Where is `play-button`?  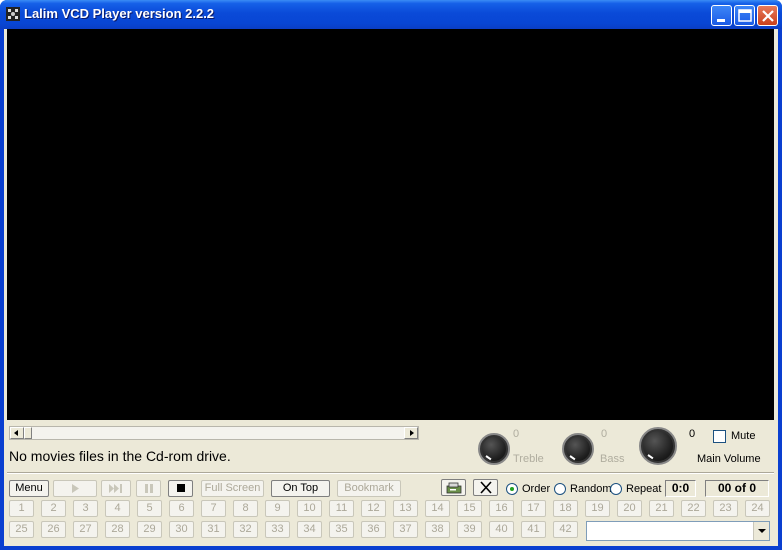 play-button is located at coordinates (75, 488).